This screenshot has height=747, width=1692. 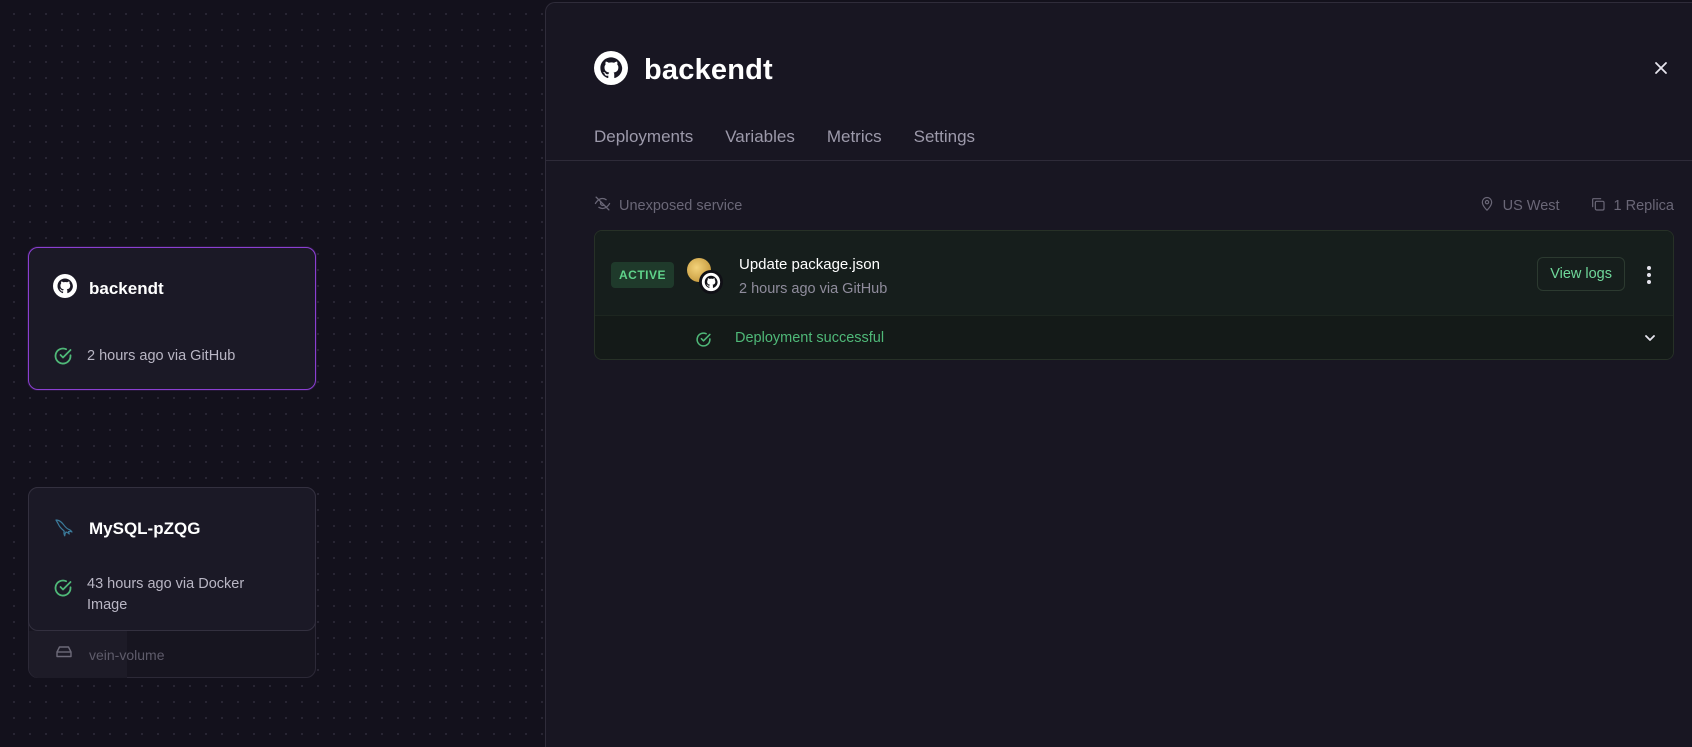 What do you see at coordinates (172, 318) in the screenshot?
I see `service-card-backendt: backendt 2 hours ago via GitHub` at bounding box center [172, 318].